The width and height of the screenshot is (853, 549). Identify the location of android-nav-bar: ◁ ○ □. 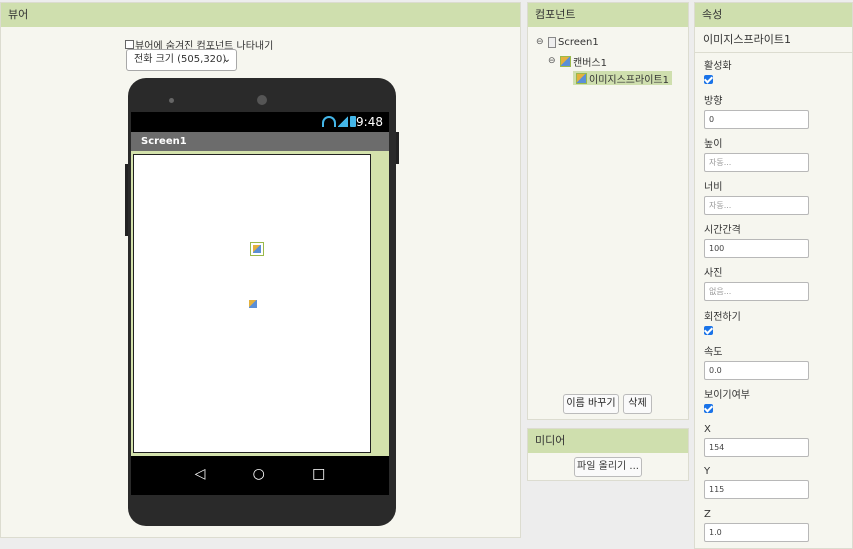
(260, 473).